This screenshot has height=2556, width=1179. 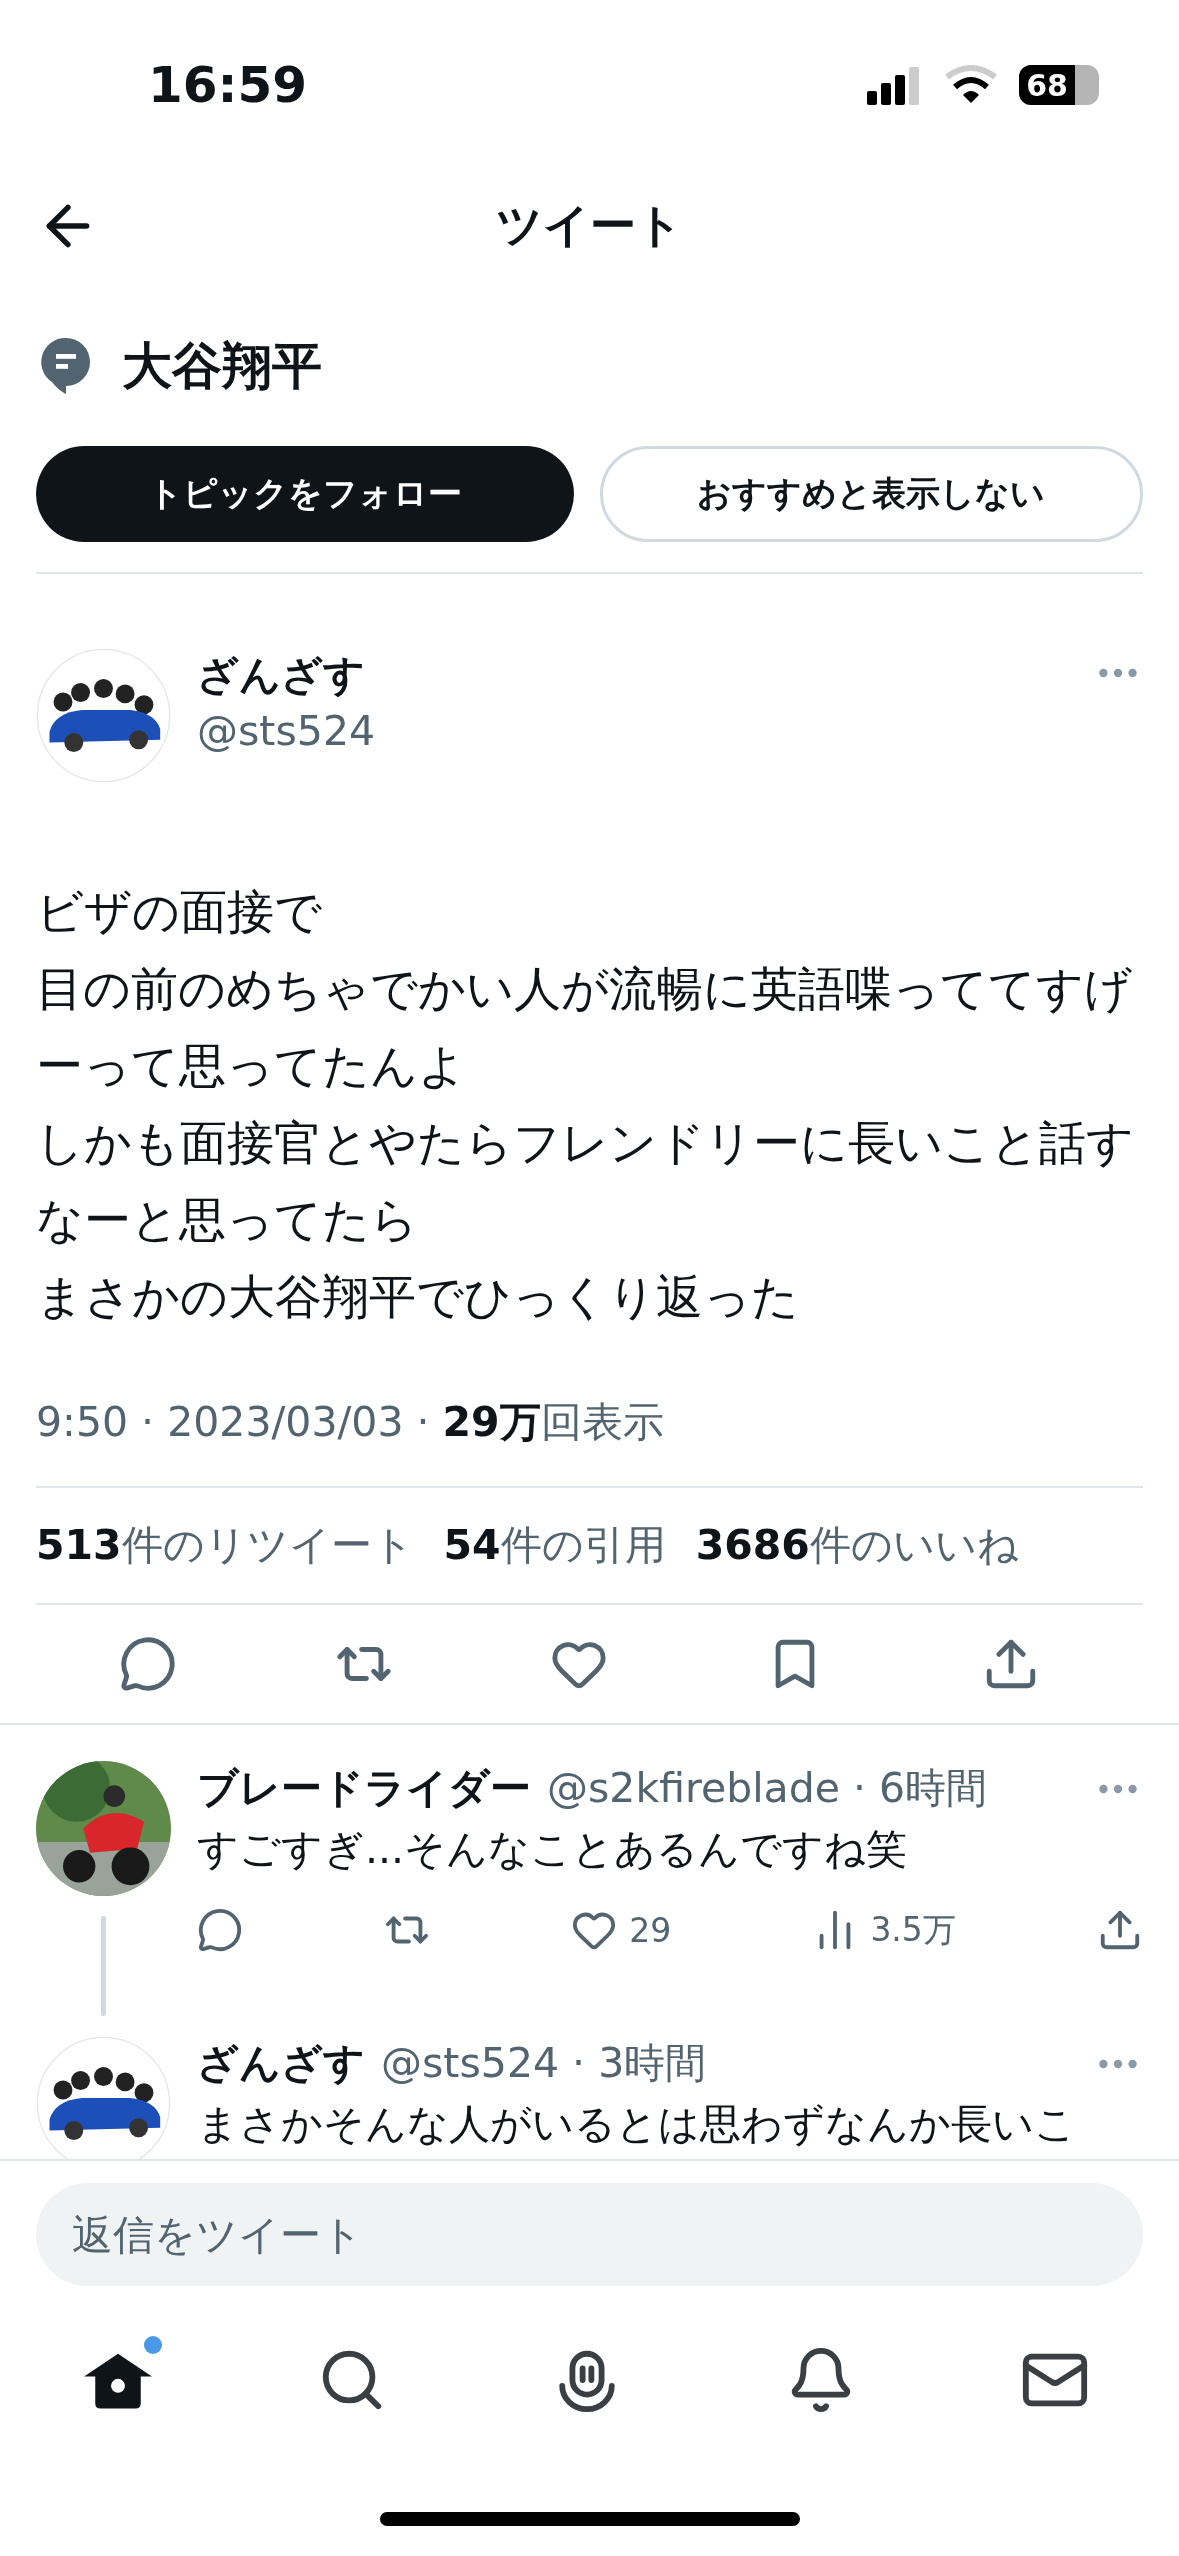 What do you see at coordinates (585, 1181) in the screenshot?
I see `tweet-text-line: しかも面接官とやたらフレンドリーに長いこと話すなーと思ってたら` at bounding box center [585, 1181].